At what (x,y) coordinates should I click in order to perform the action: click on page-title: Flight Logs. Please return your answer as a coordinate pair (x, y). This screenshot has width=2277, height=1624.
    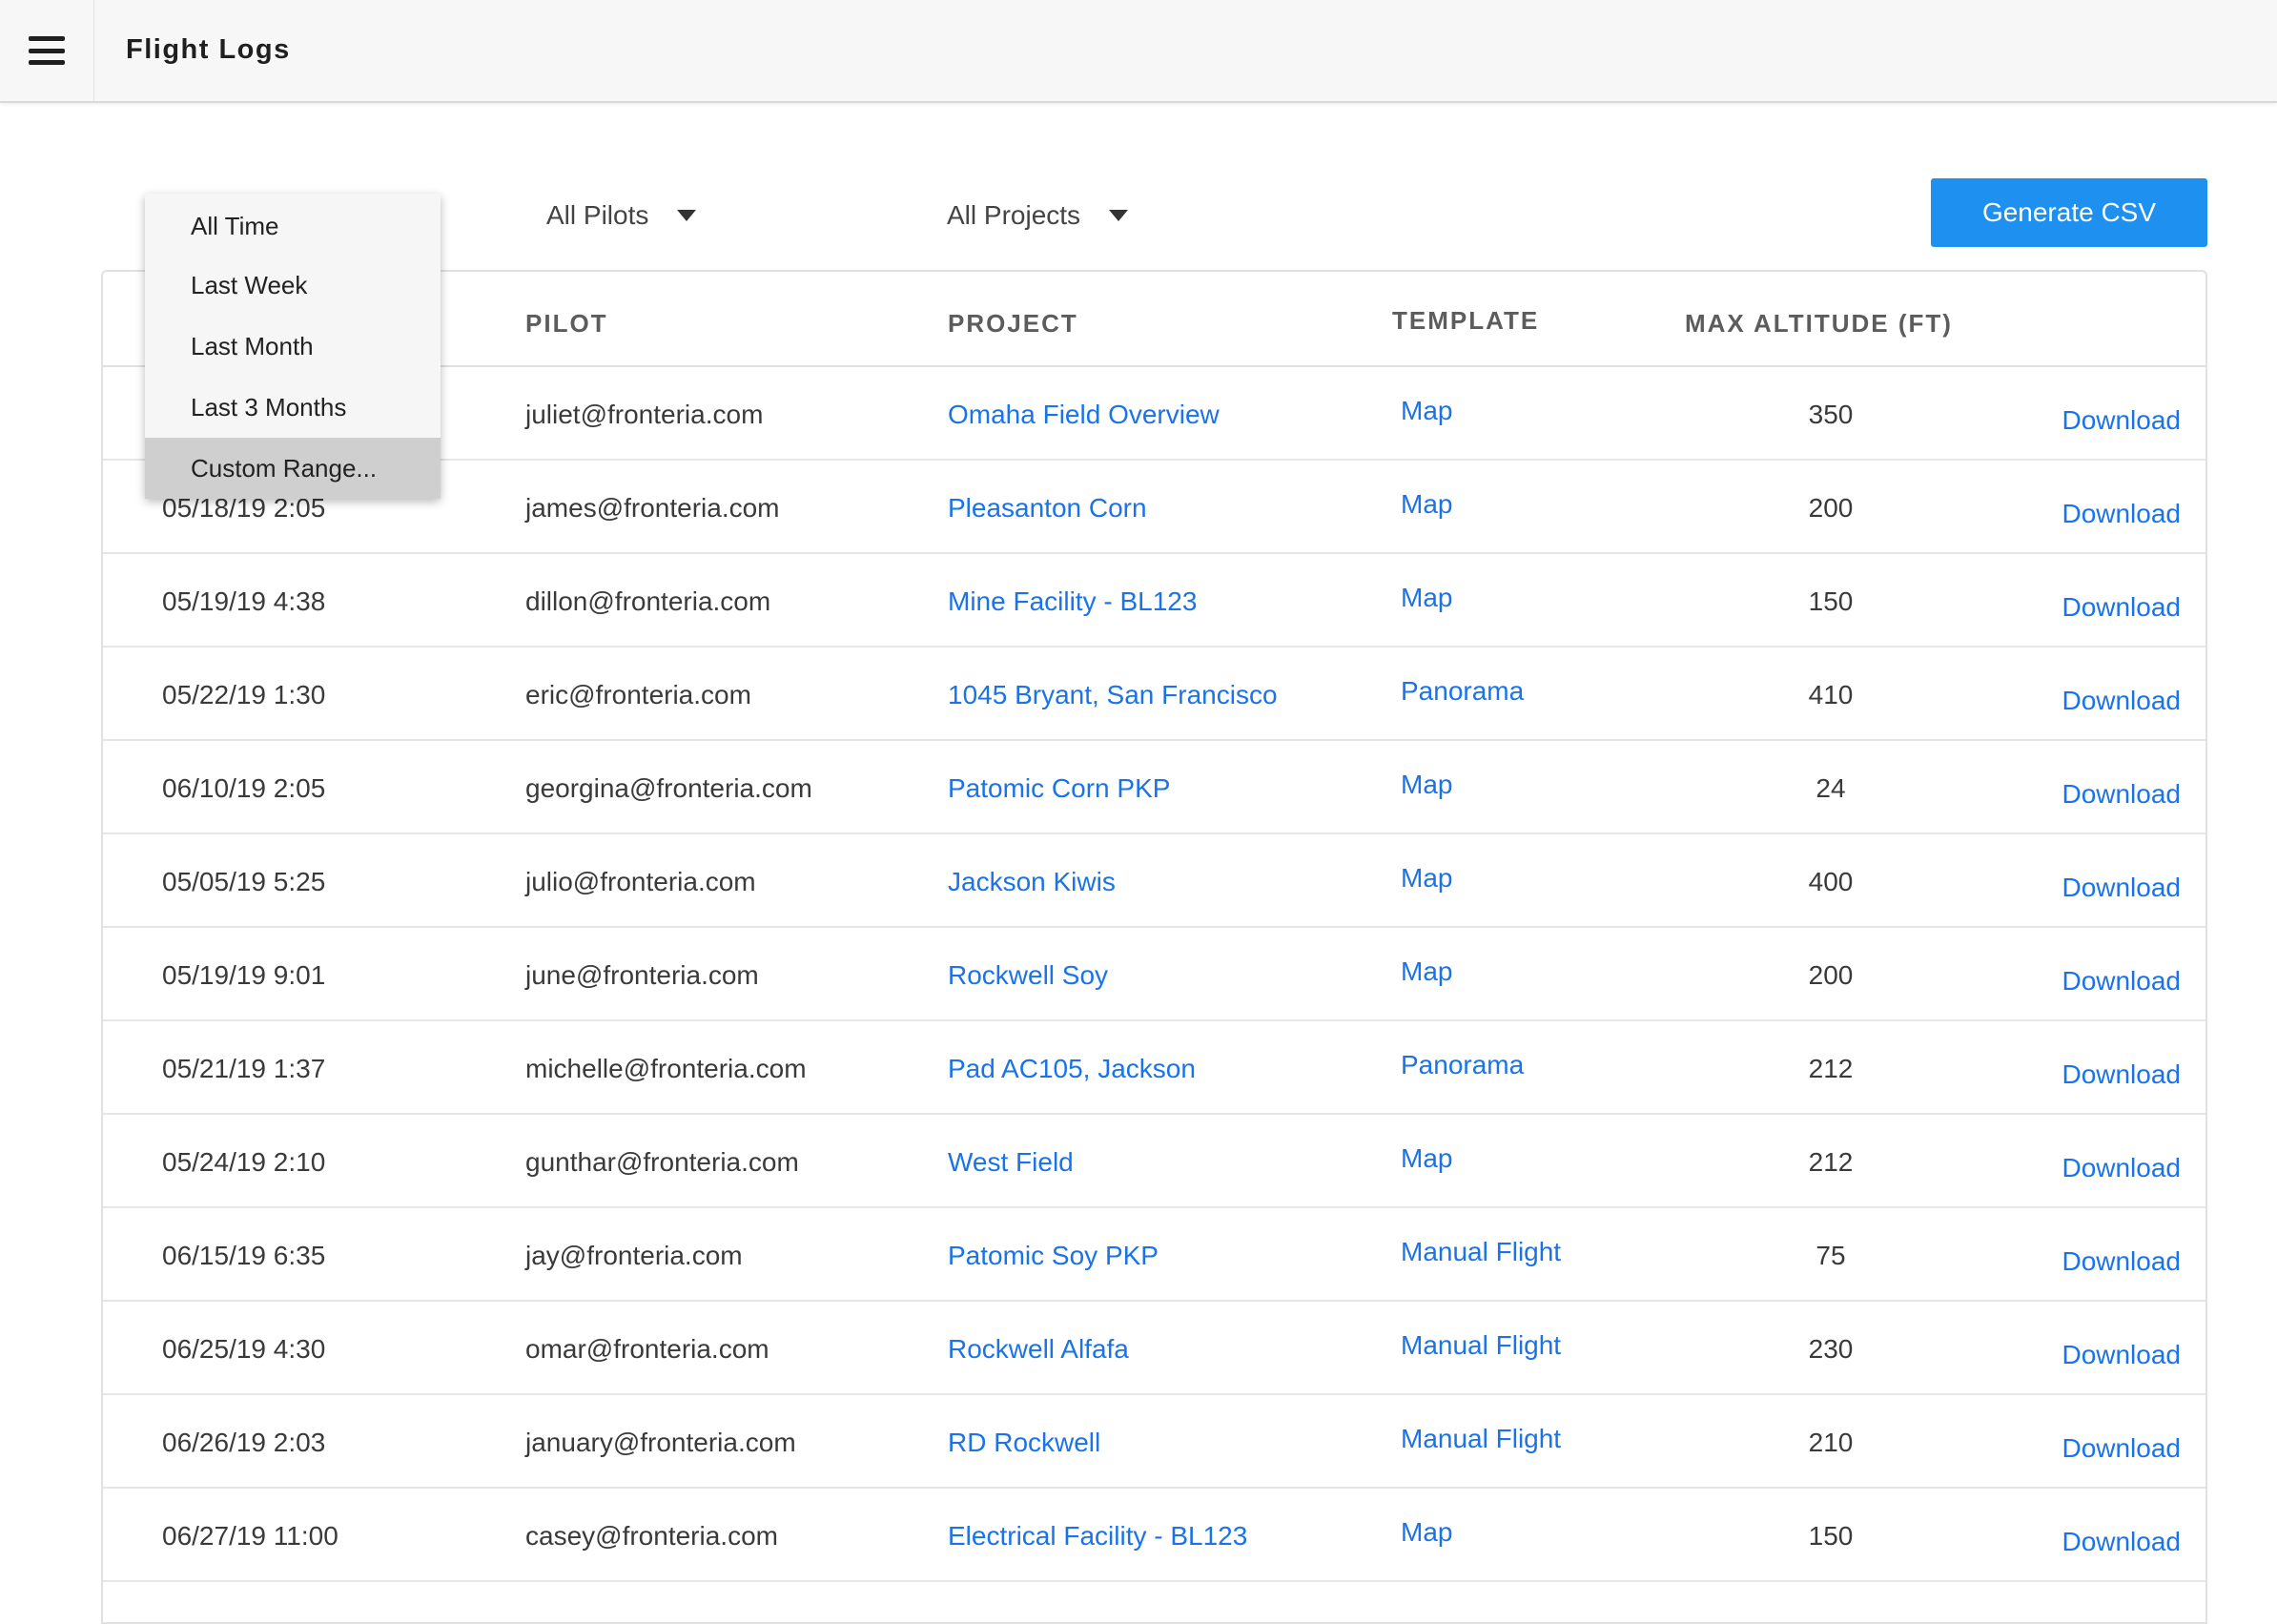
    Looking at the image, I should click on (209, 49).